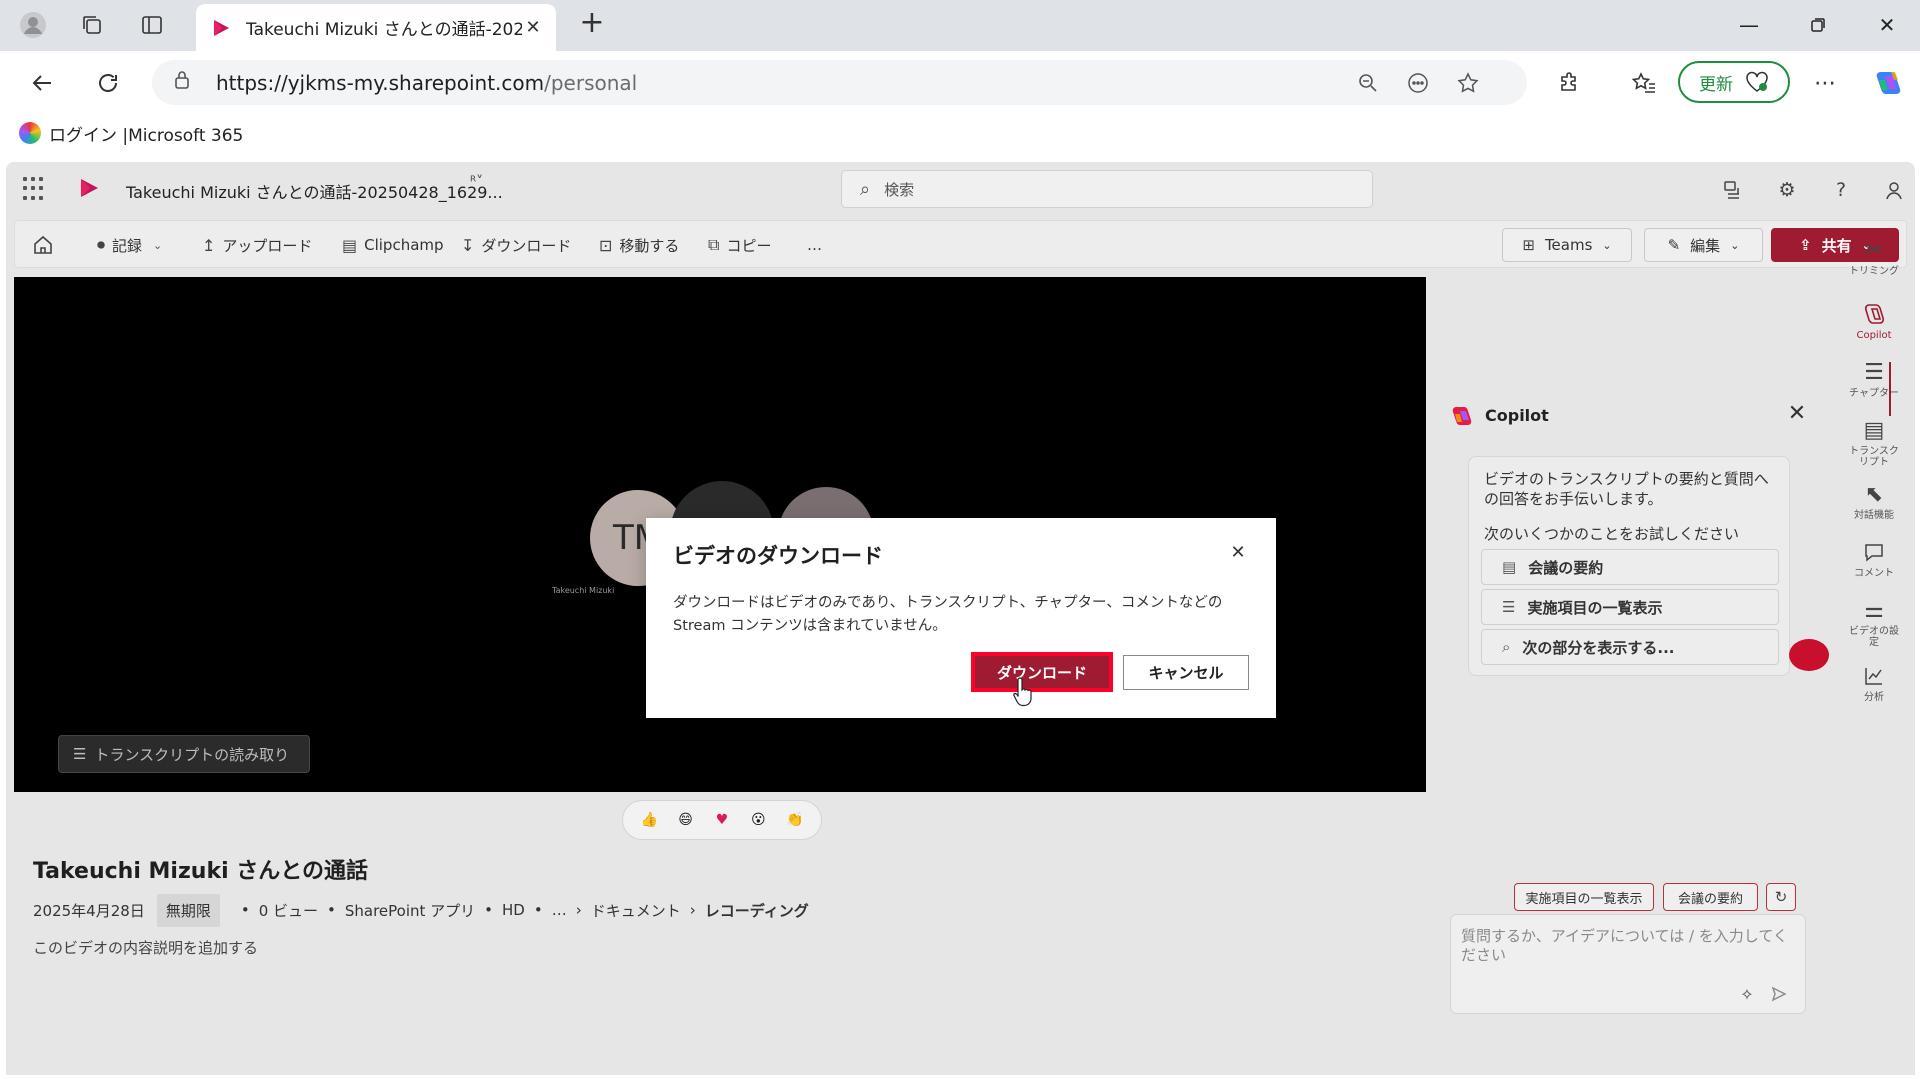 This screenshot has height=1079, width=1920. I want to click on help-icon: ?, so click(1841, 190).